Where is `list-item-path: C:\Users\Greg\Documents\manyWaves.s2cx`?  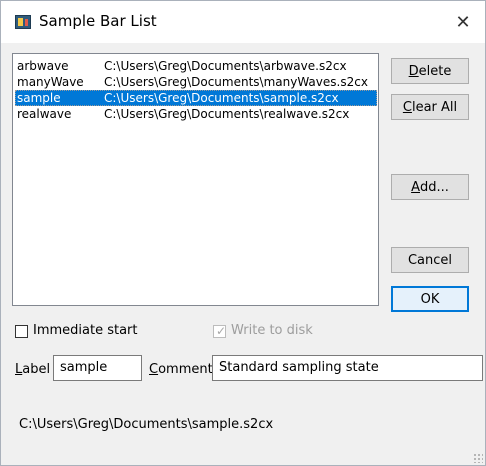 list-item-path: C:\Users\Greg\Documents\manyWaves.s2cx is located at coordinates (236, 82).